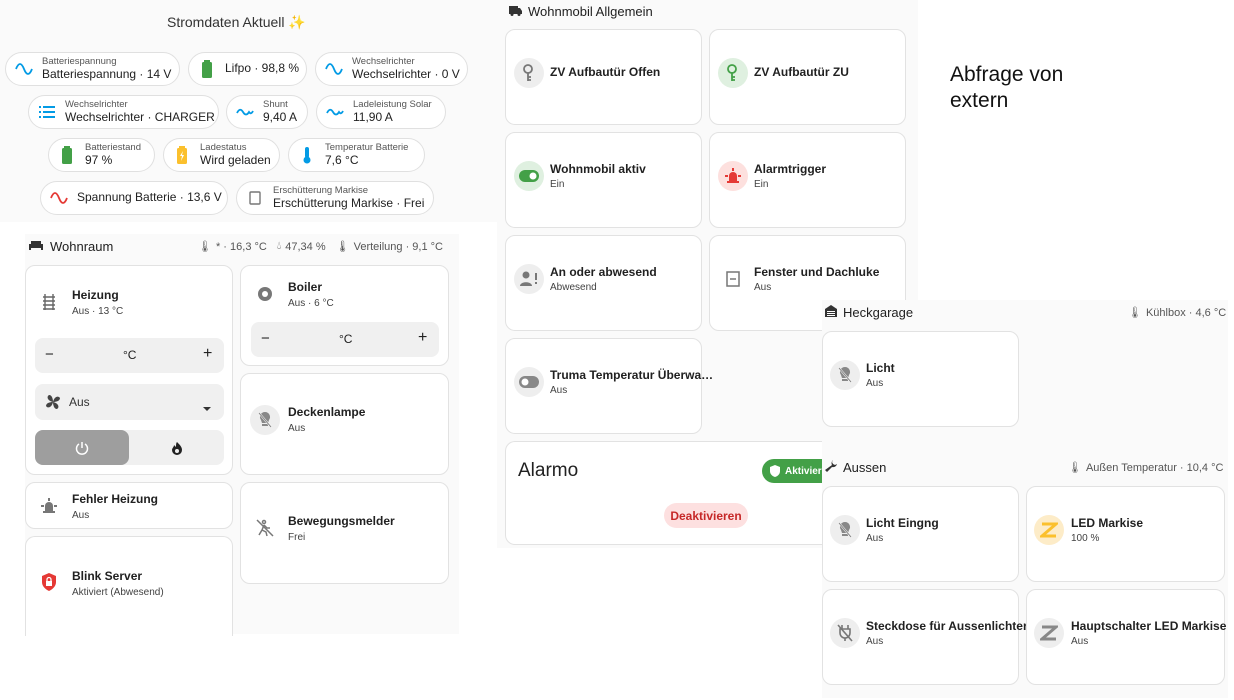 Image resolution: width=1234 pixels, height=700 pixels. What do you see at coordinates (95, 295) in the screenshot?
I see `heizung-title: Heizung` at bounding box center [95, 295].